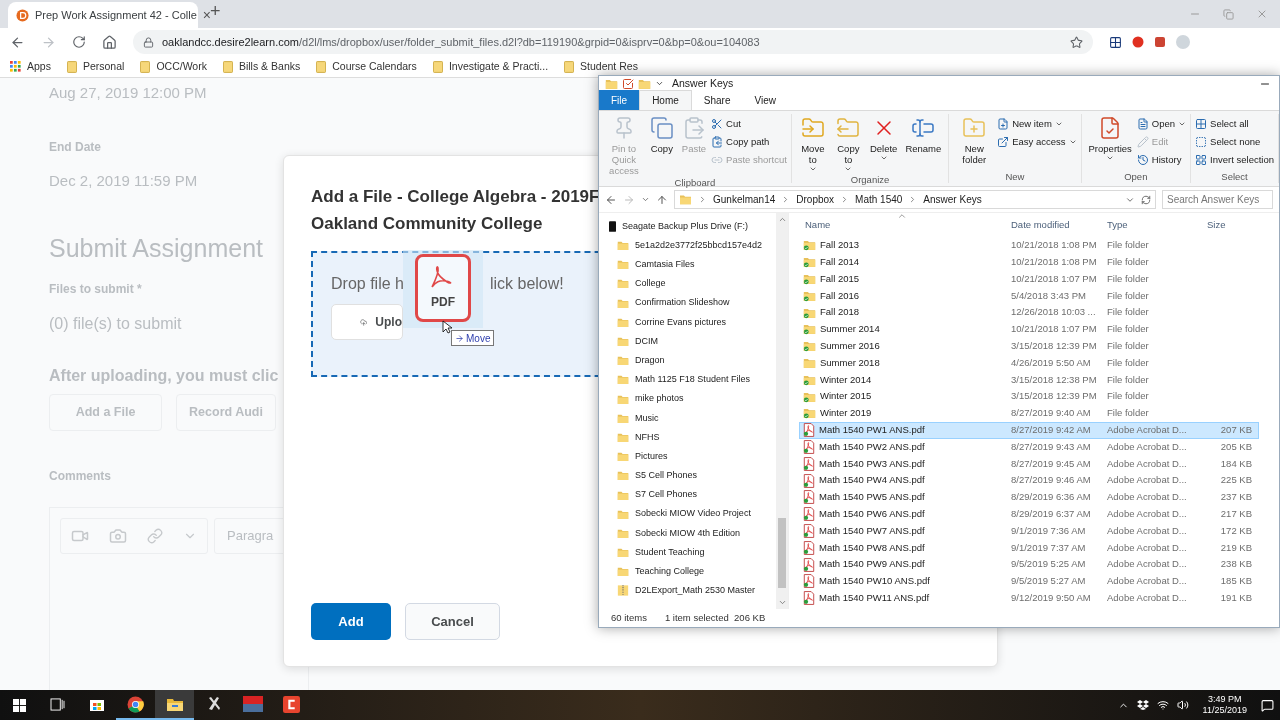 This screenshot has width=1280, height=720. I want to click on bookmark: Bills & Banks, so click(261, 66).